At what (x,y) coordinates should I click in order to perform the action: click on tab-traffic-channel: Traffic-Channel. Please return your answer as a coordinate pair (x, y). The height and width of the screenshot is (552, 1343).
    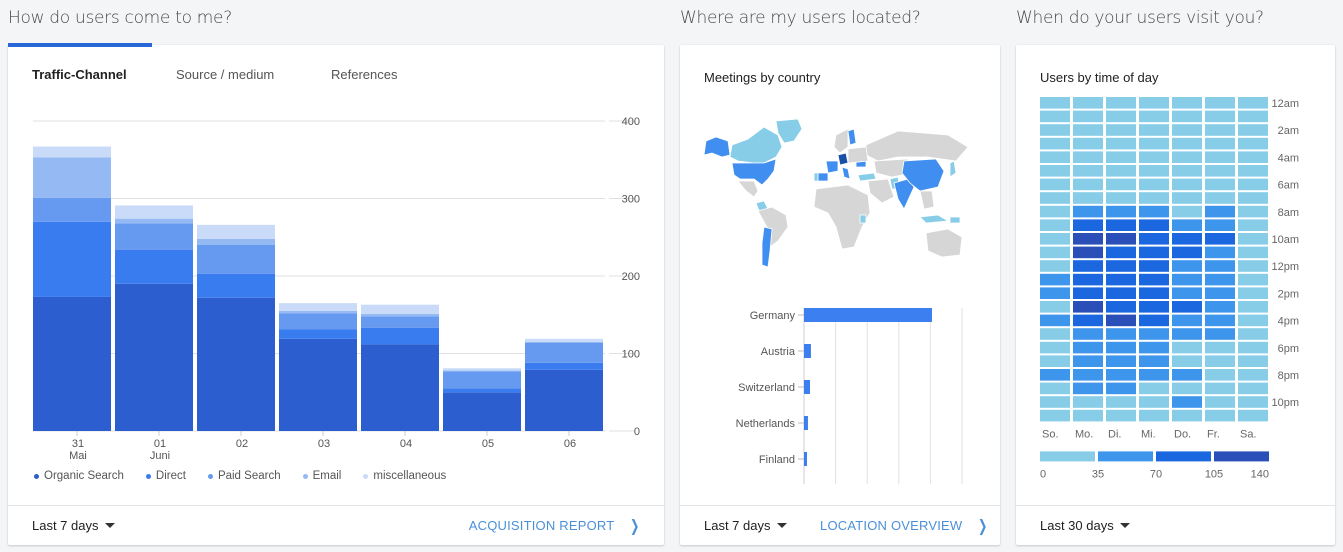
    Looking at the image, I should click on (79, 74).